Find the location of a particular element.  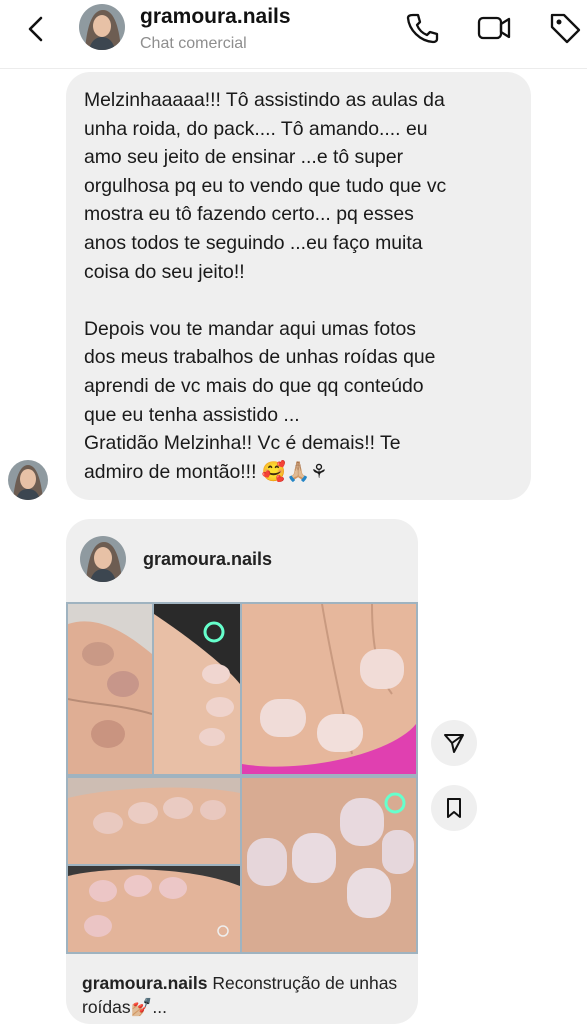

share-button is located at coordinates (454, 743).